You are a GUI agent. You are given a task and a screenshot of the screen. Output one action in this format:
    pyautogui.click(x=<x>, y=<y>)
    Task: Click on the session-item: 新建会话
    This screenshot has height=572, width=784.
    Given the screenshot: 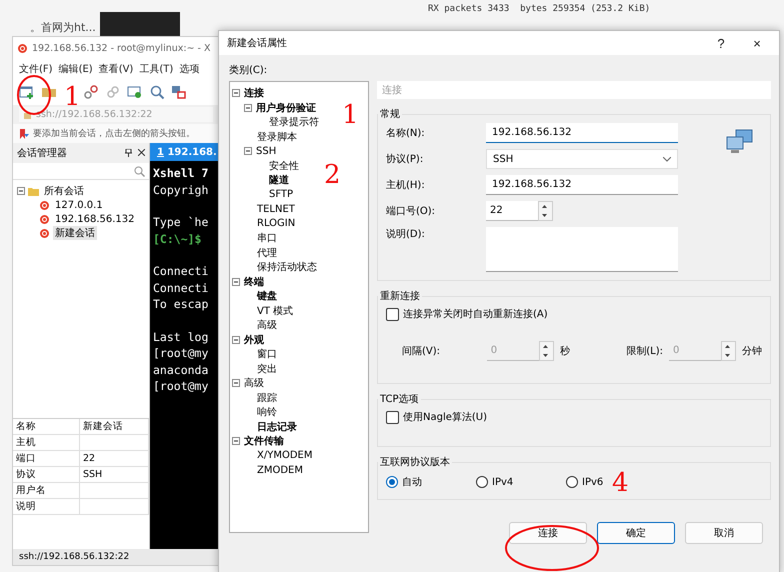 What is the action you would take?
    pyautogui.click(x=75, y=233)
    